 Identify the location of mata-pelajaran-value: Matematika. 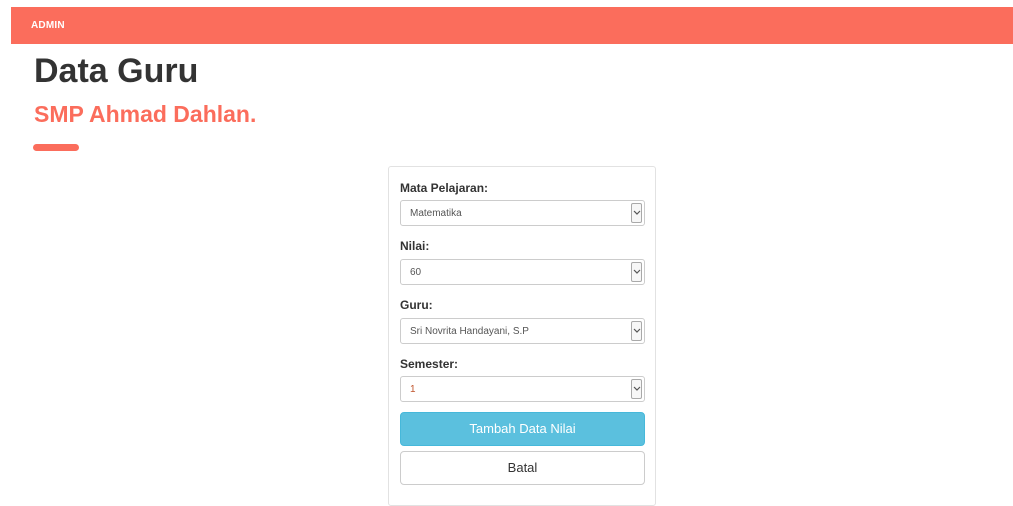
(436, 213).